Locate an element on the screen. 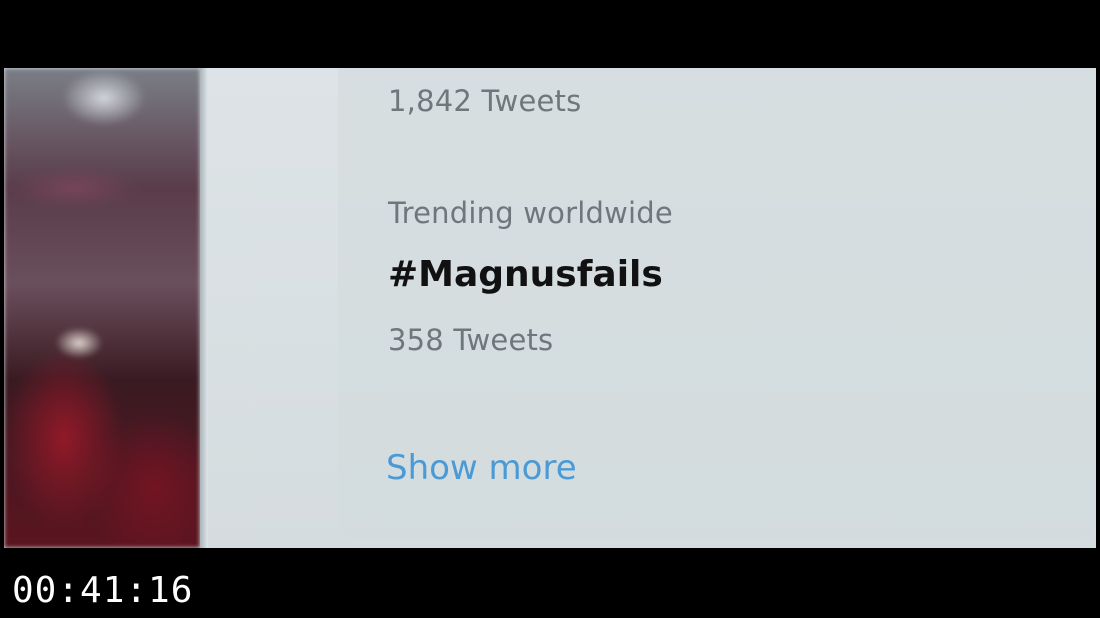  previous-trend-tweet-count: 1,842 Tweets is located at coordinates (485, 101).